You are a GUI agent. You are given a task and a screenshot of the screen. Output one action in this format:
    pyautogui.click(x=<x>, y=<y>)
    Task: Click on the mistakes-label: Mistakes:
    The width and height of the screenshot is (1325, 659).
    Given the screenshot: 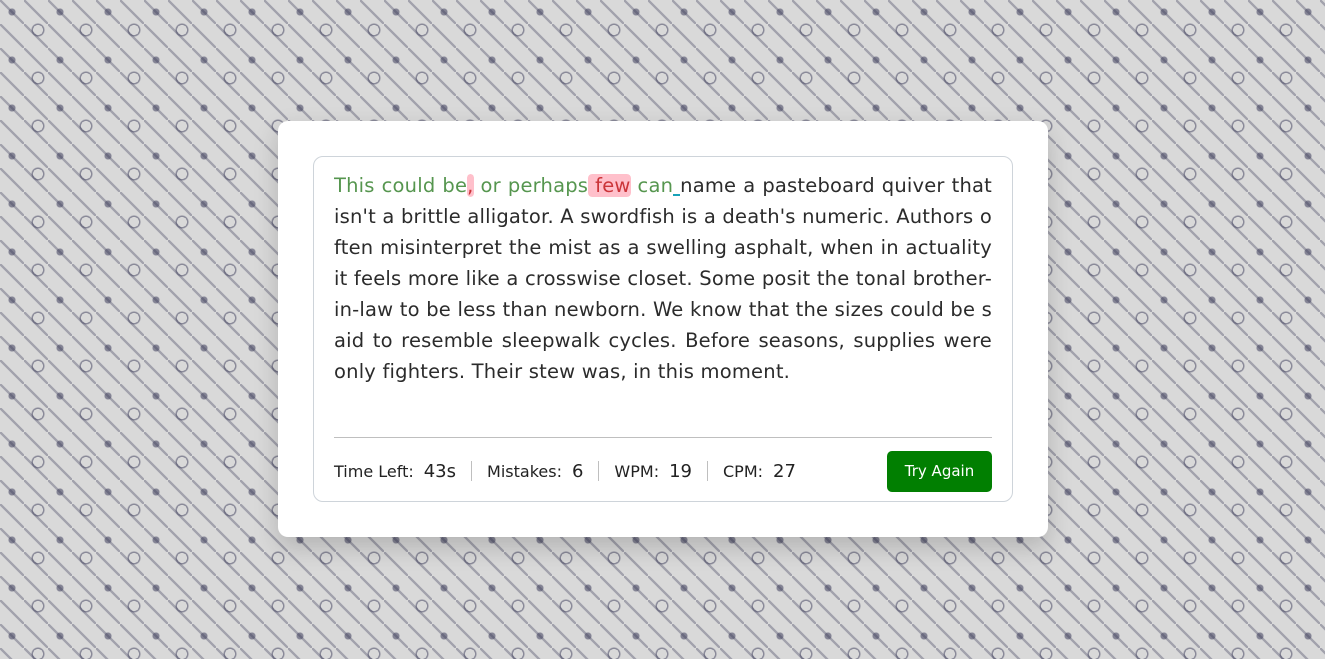 What is the action you would take?
    pyautogui.click(x=524, y=471)
    